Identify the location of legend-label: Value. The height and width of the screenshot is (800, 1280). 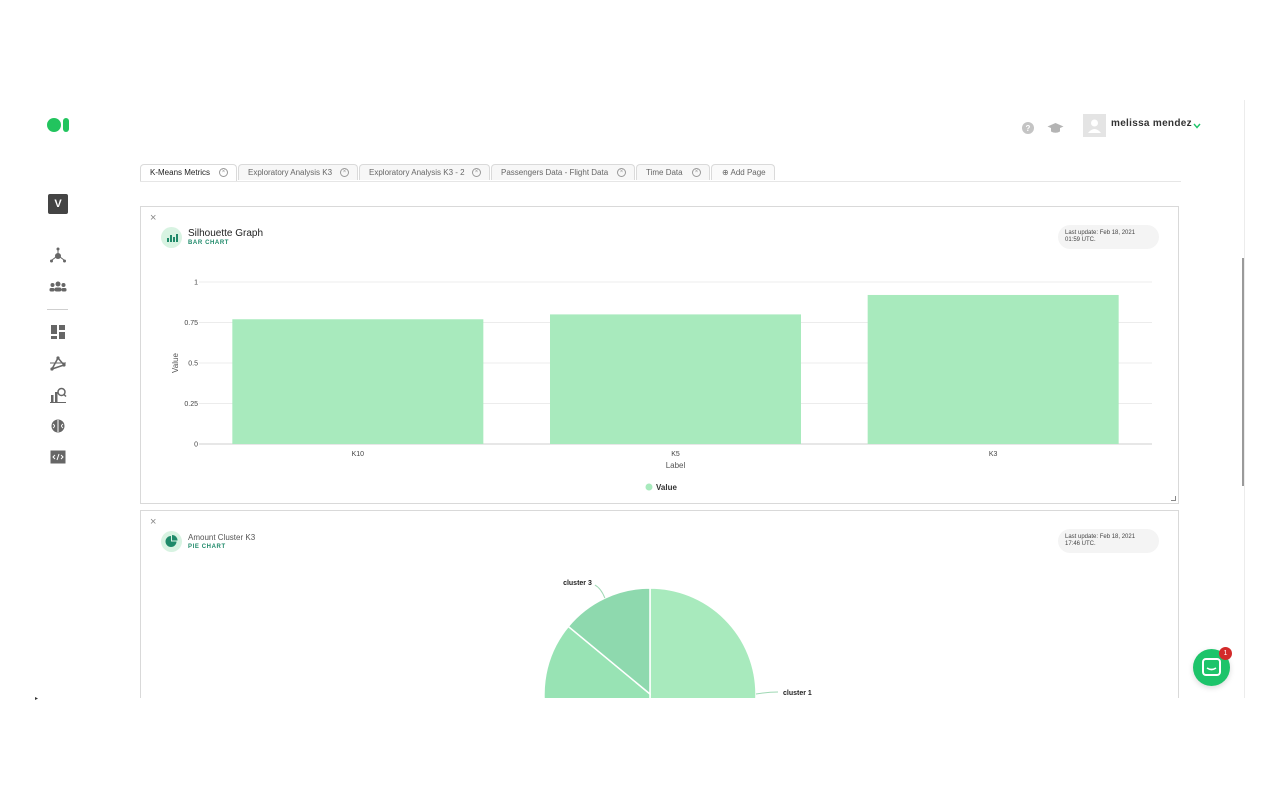
(666, 487).